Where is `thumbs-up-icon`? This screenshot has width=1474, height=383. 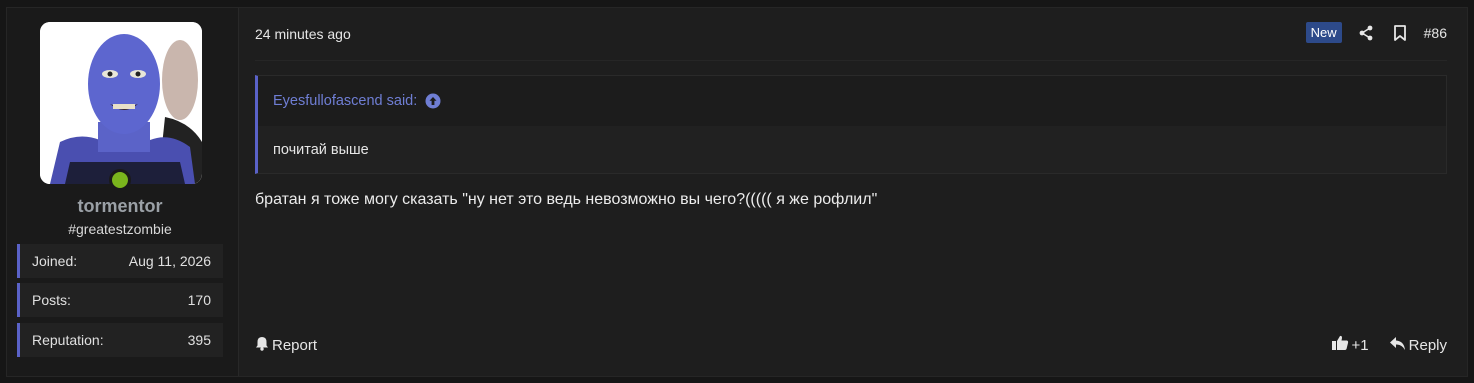 thumbs-up-icon is located at coordinates (1340, 345).